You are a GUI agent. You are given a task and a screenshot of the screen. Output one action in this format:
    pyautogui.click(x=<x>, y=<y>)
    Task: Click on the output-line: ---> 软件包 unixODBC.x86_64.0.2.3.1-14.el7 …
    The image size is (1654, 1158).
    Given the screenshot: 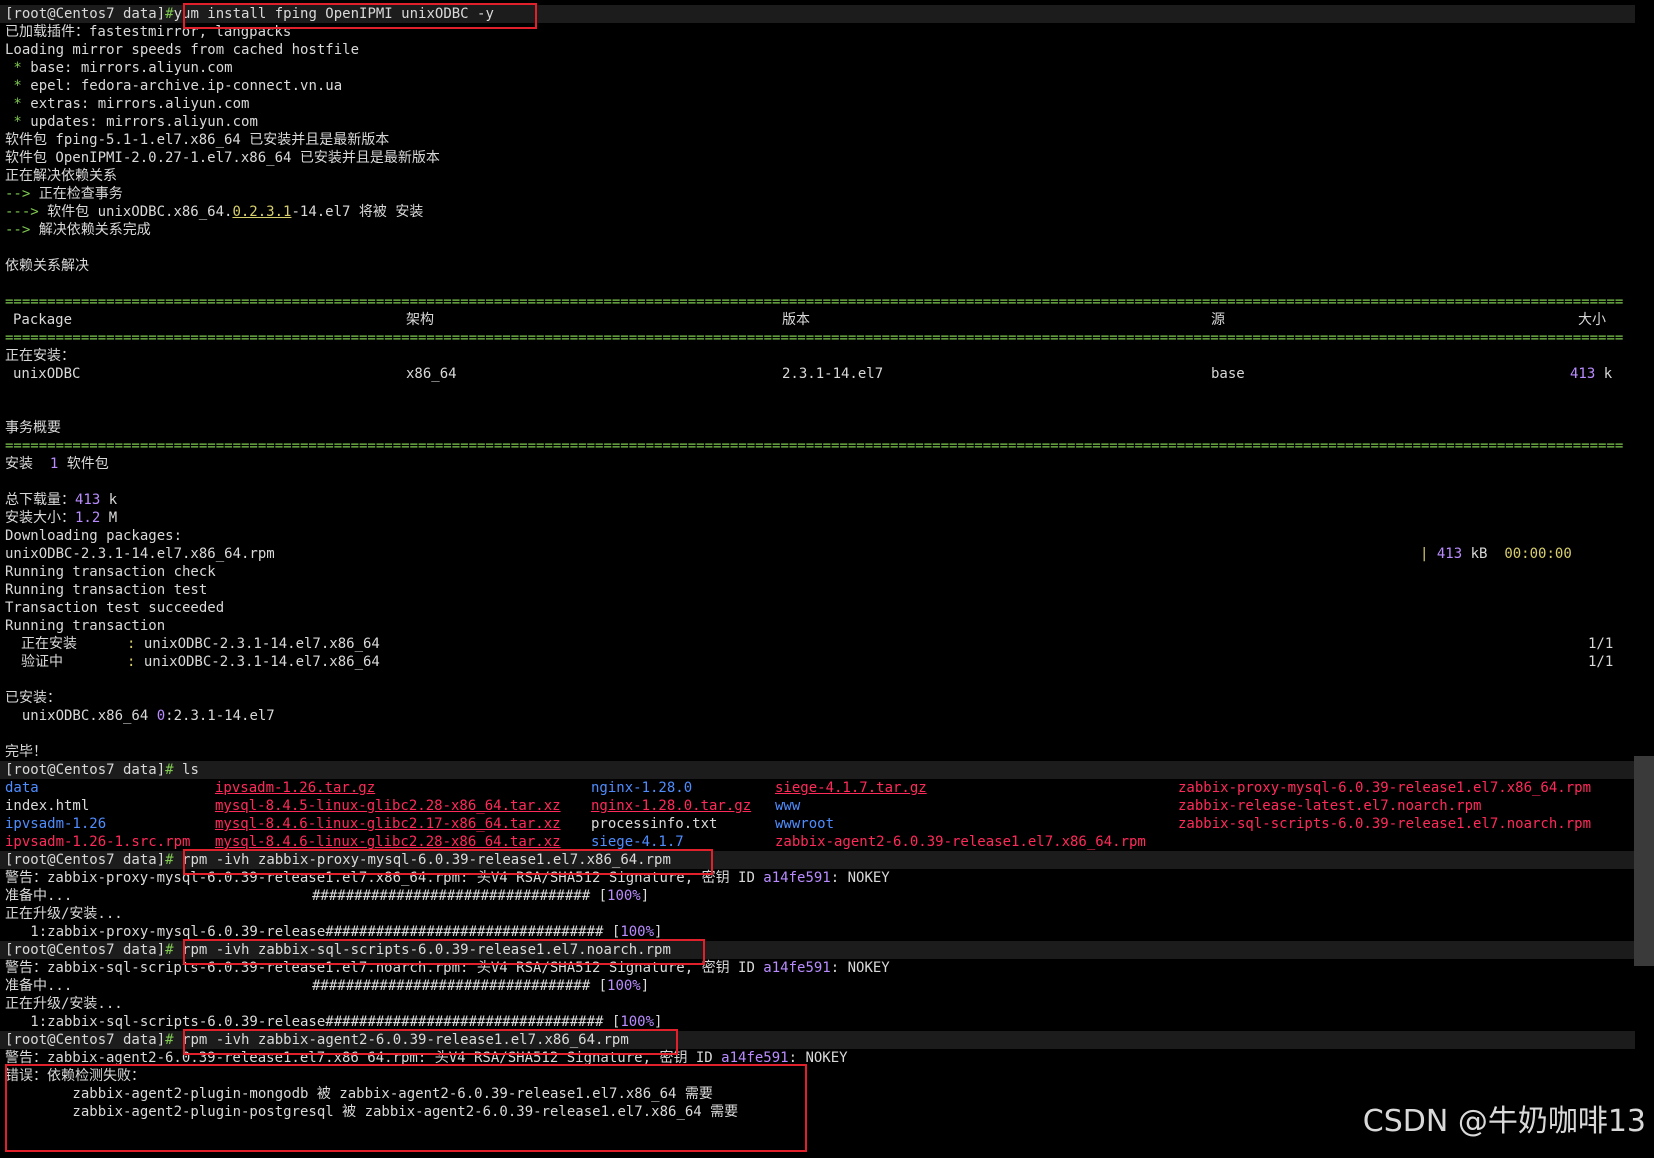 What is the action you would take?
    pyautogui.click(x=214, y=212)
    